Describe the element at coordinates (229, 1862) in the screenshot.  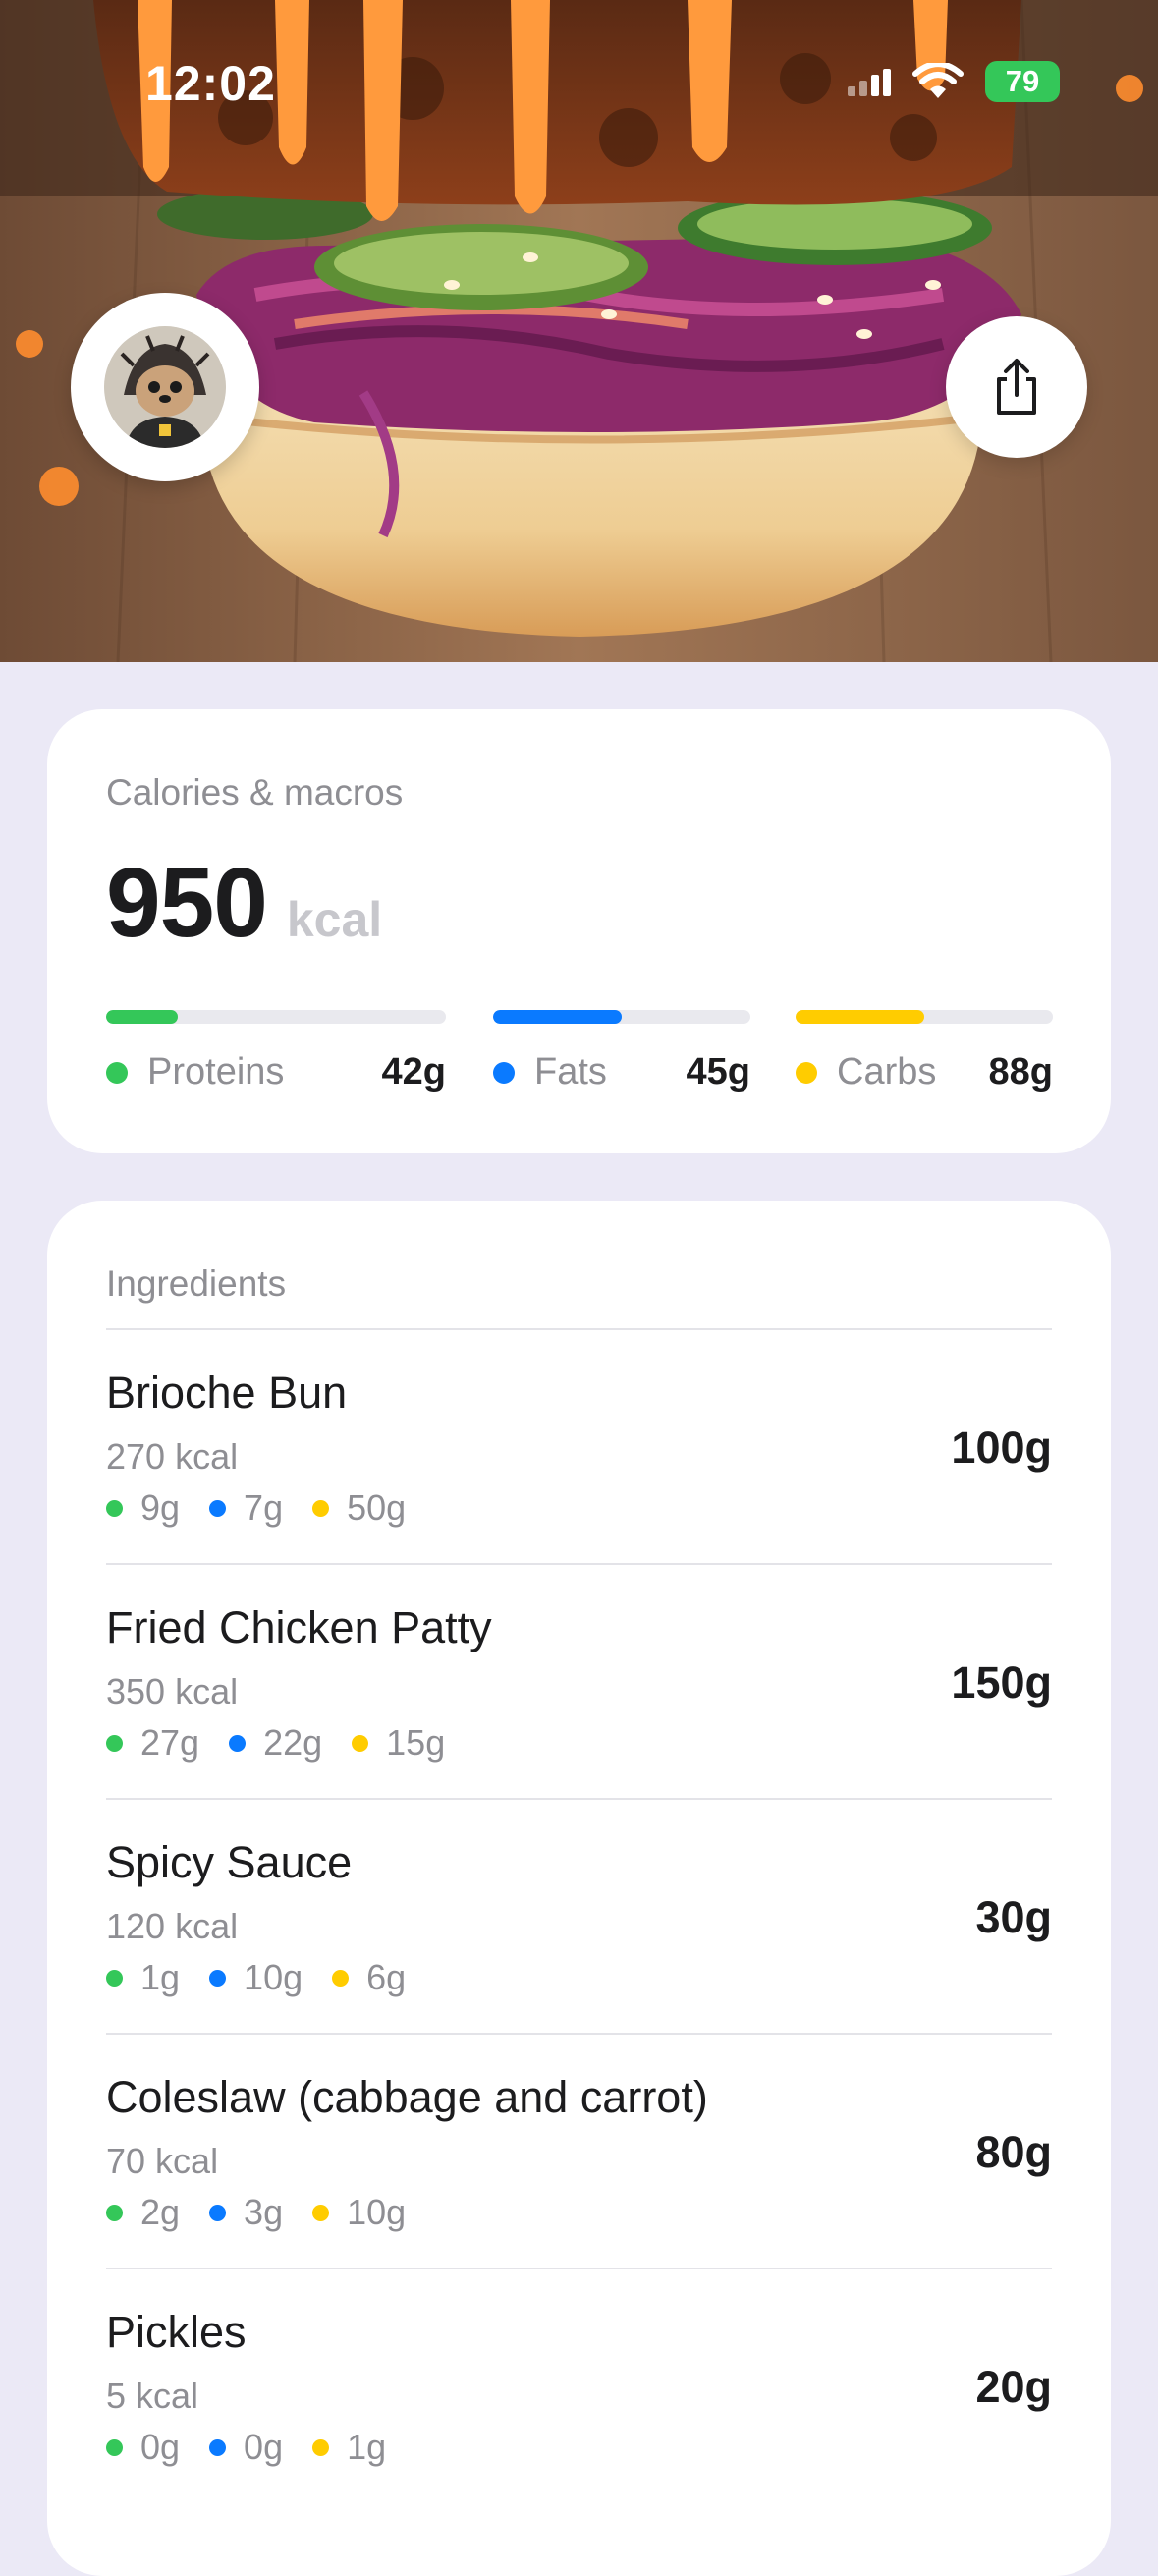
I see `ingredient-name: Spicy Sauce` at that location.